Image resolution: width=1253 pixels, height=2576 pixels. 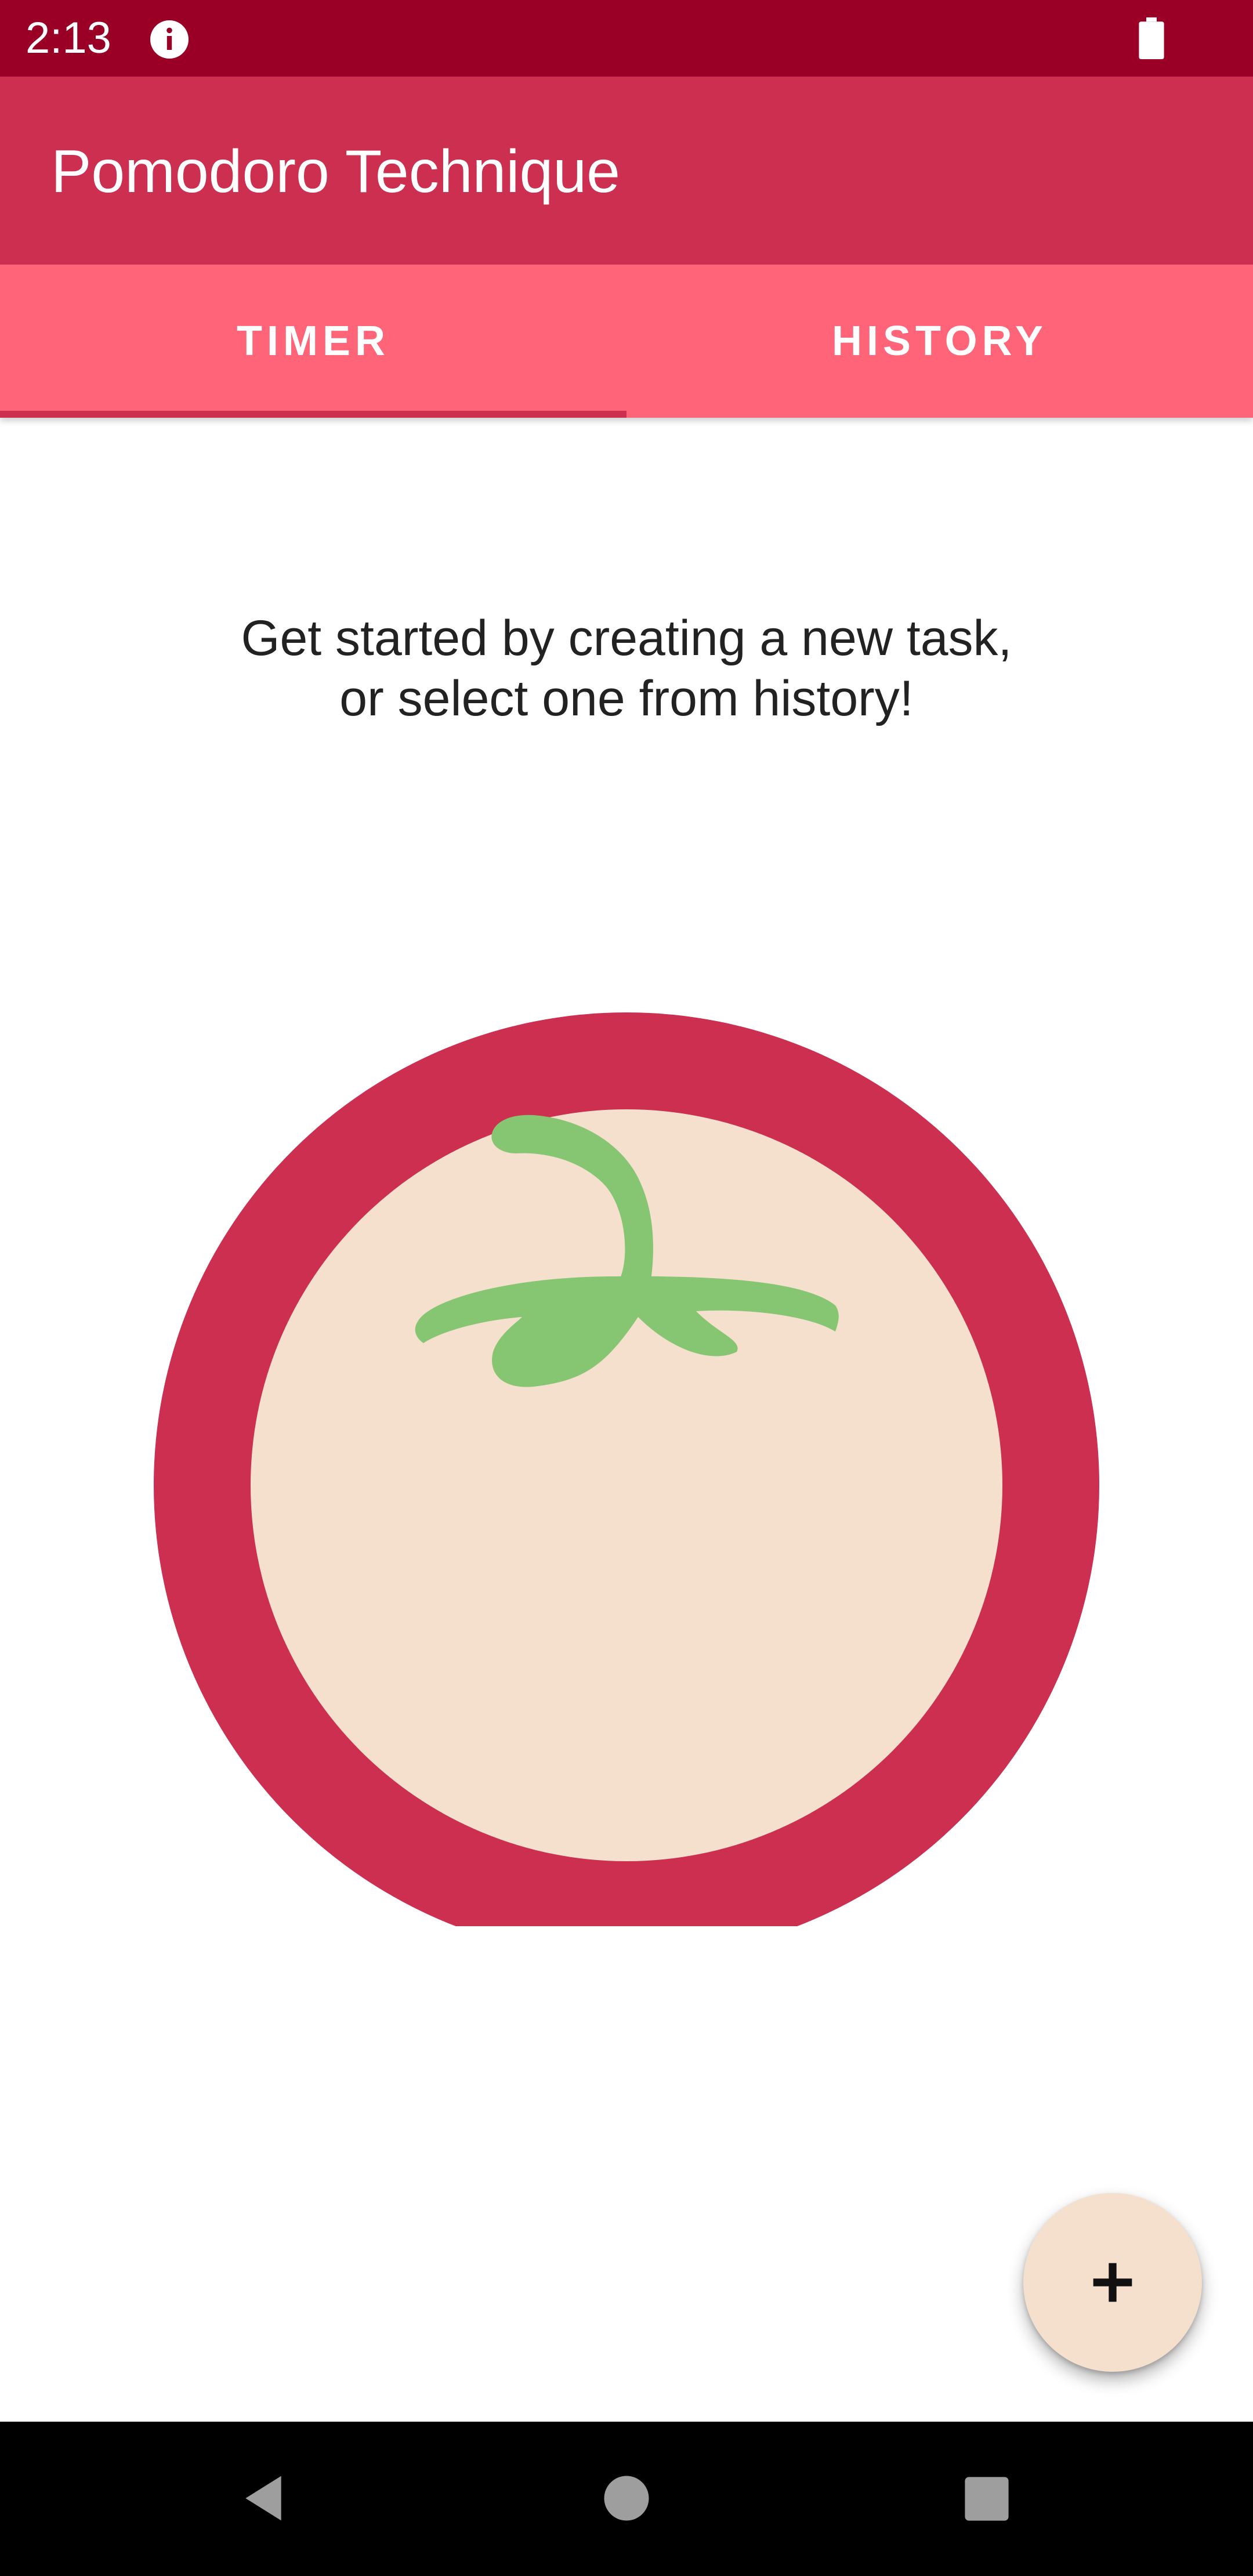 I want to click on tab-history: HISTORY, so click(x=939, y=341).